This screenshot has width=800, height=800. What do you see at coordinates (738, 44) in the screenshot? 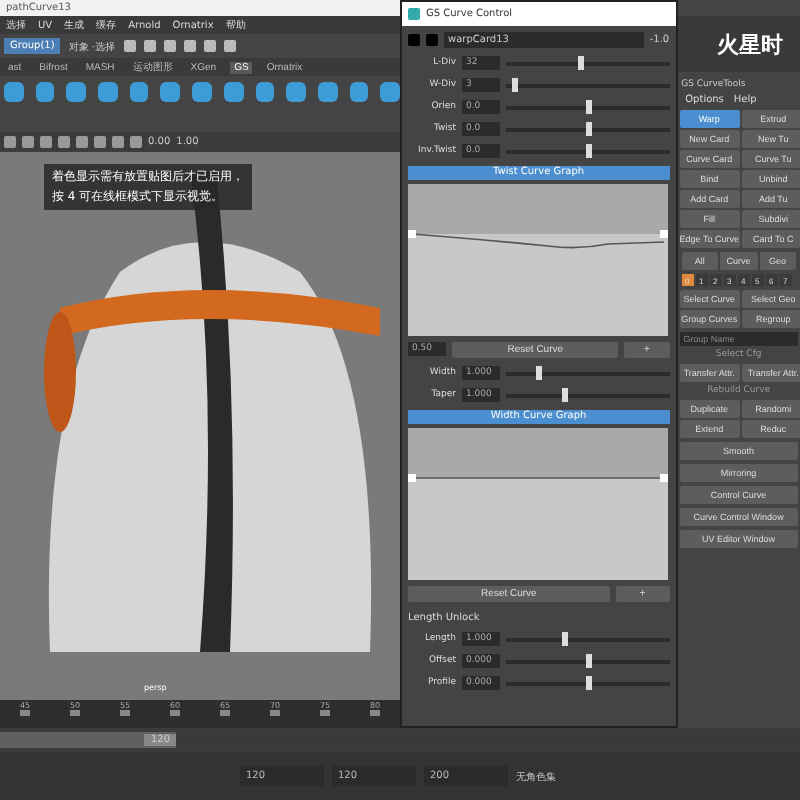
I see `banner-text: 火星时` at bounding box center [738, 44].